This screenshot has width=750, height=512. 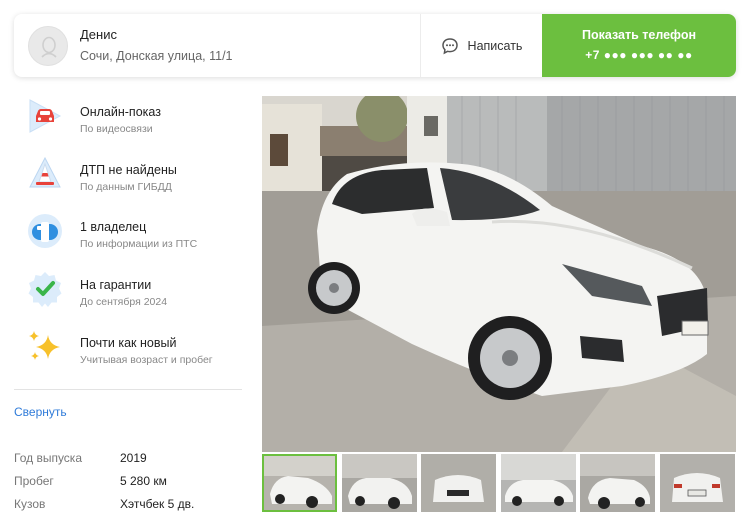 What do you see at coordinates (45, 289) in the screenshot?
I see `warranty-badge-icon` at bounding box center [45, 289].